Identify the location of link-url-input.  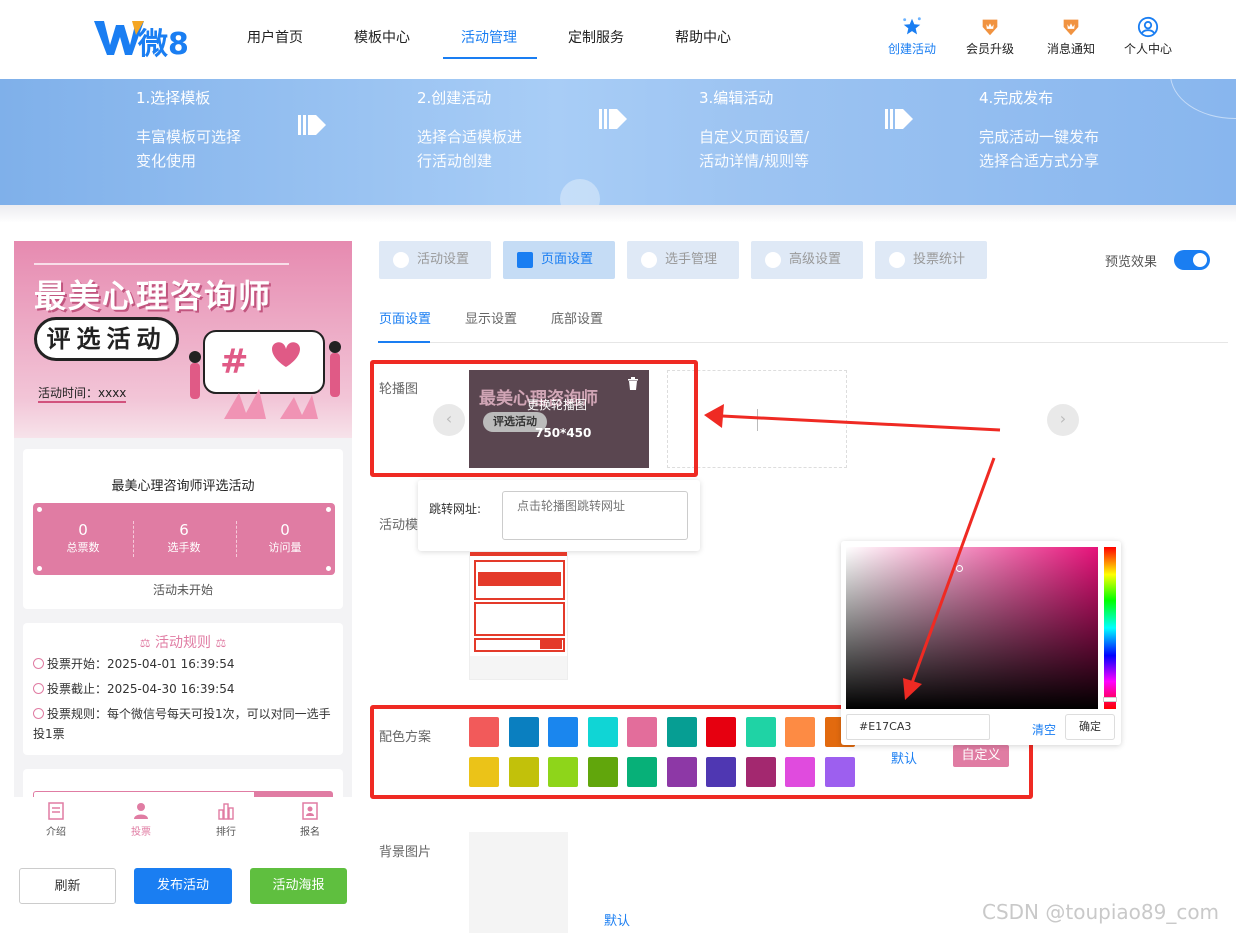
(595, 515).